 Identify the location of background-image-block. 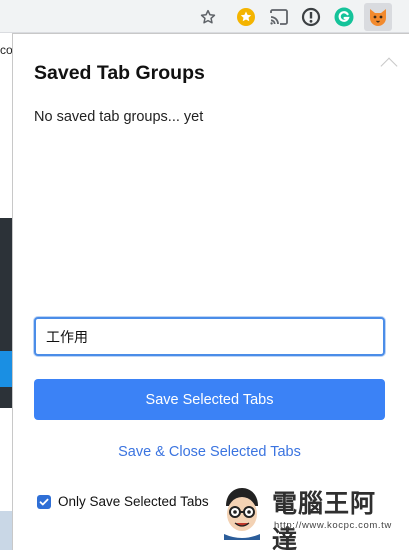
(6, 530).